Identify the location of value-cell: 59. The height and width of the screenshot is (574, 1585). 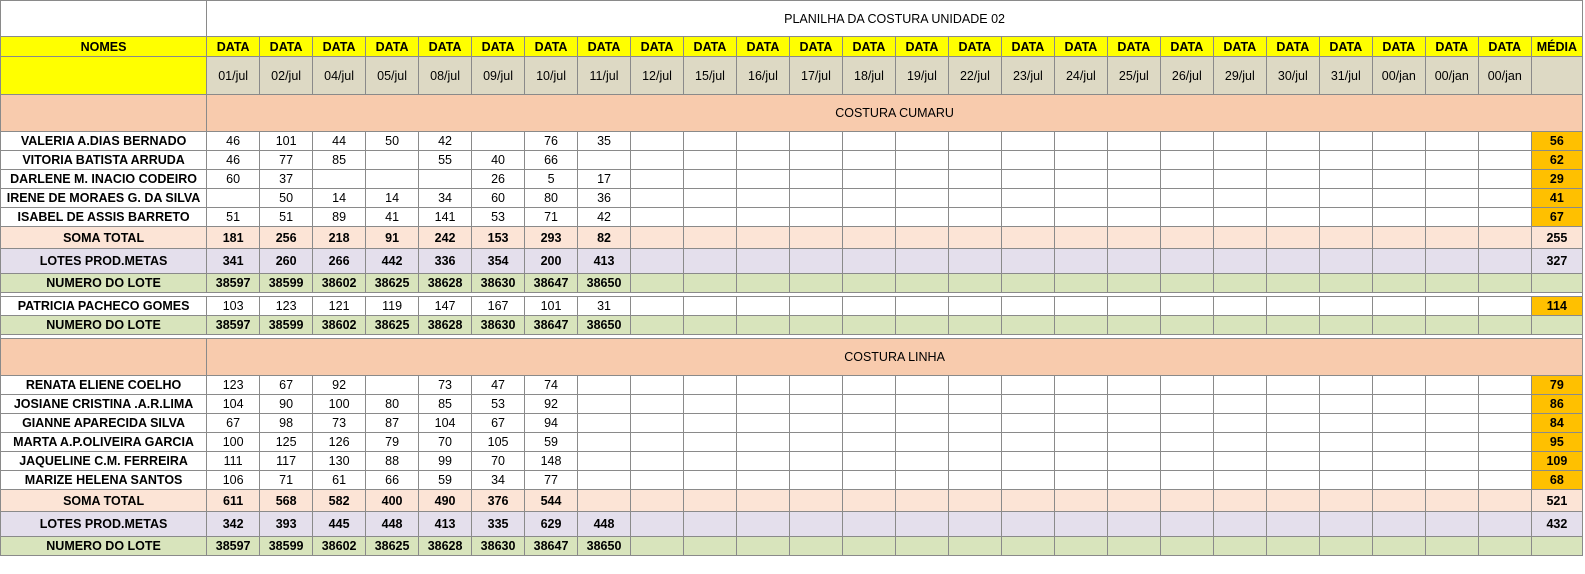
(551, 442).